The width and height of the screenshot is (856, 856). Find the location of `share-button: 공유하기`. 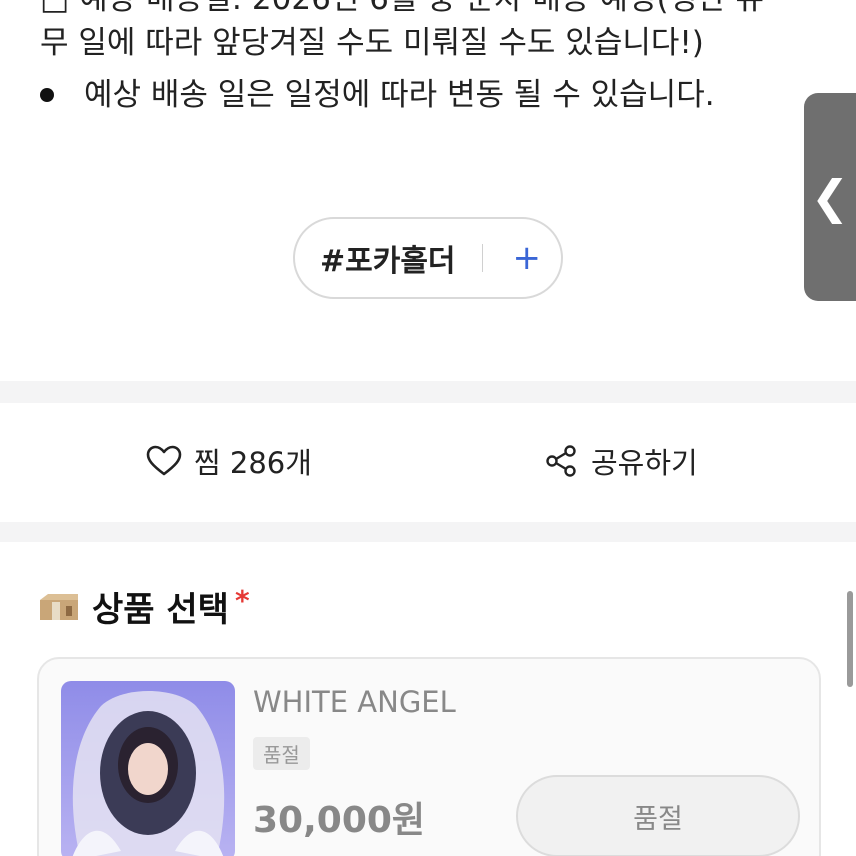

share-button: 공유하기 is located at coordinates (621, 461).